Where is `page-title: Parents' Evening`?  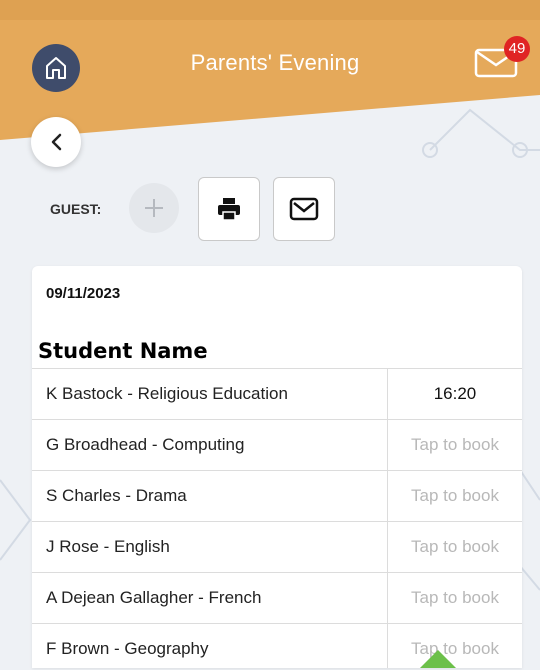
page-title: Parents' Evening is located at coordinates (275, 62).